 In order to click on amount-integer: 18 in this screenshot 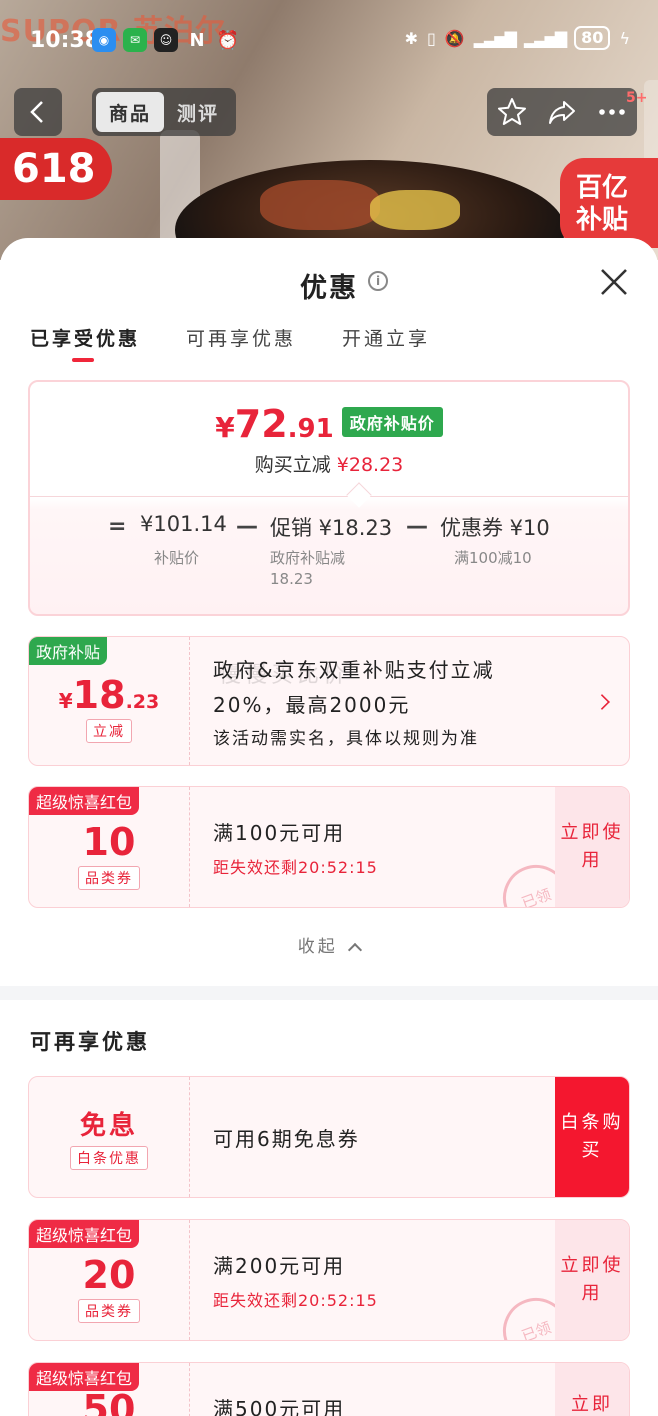, I will do `click(99, 695)`.